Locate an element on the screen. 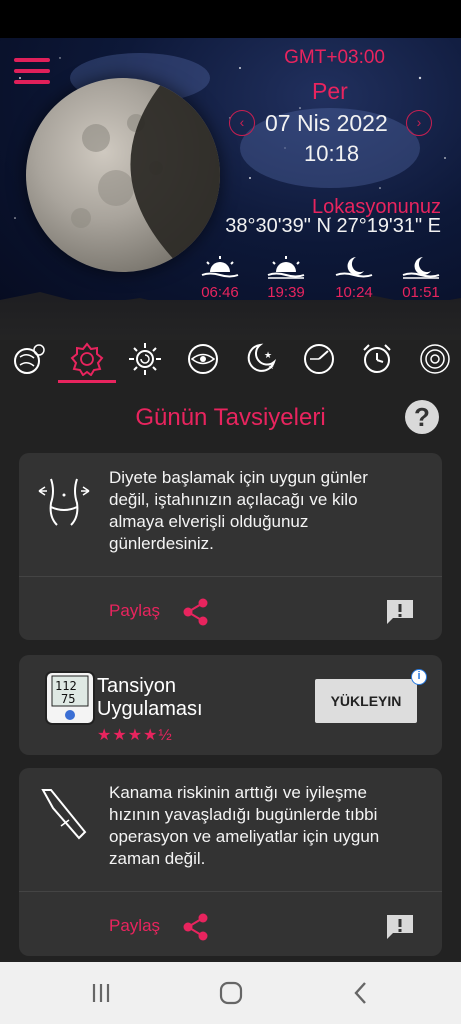  moon-stars-icon: ★★ is located at coordinates (261, 359).